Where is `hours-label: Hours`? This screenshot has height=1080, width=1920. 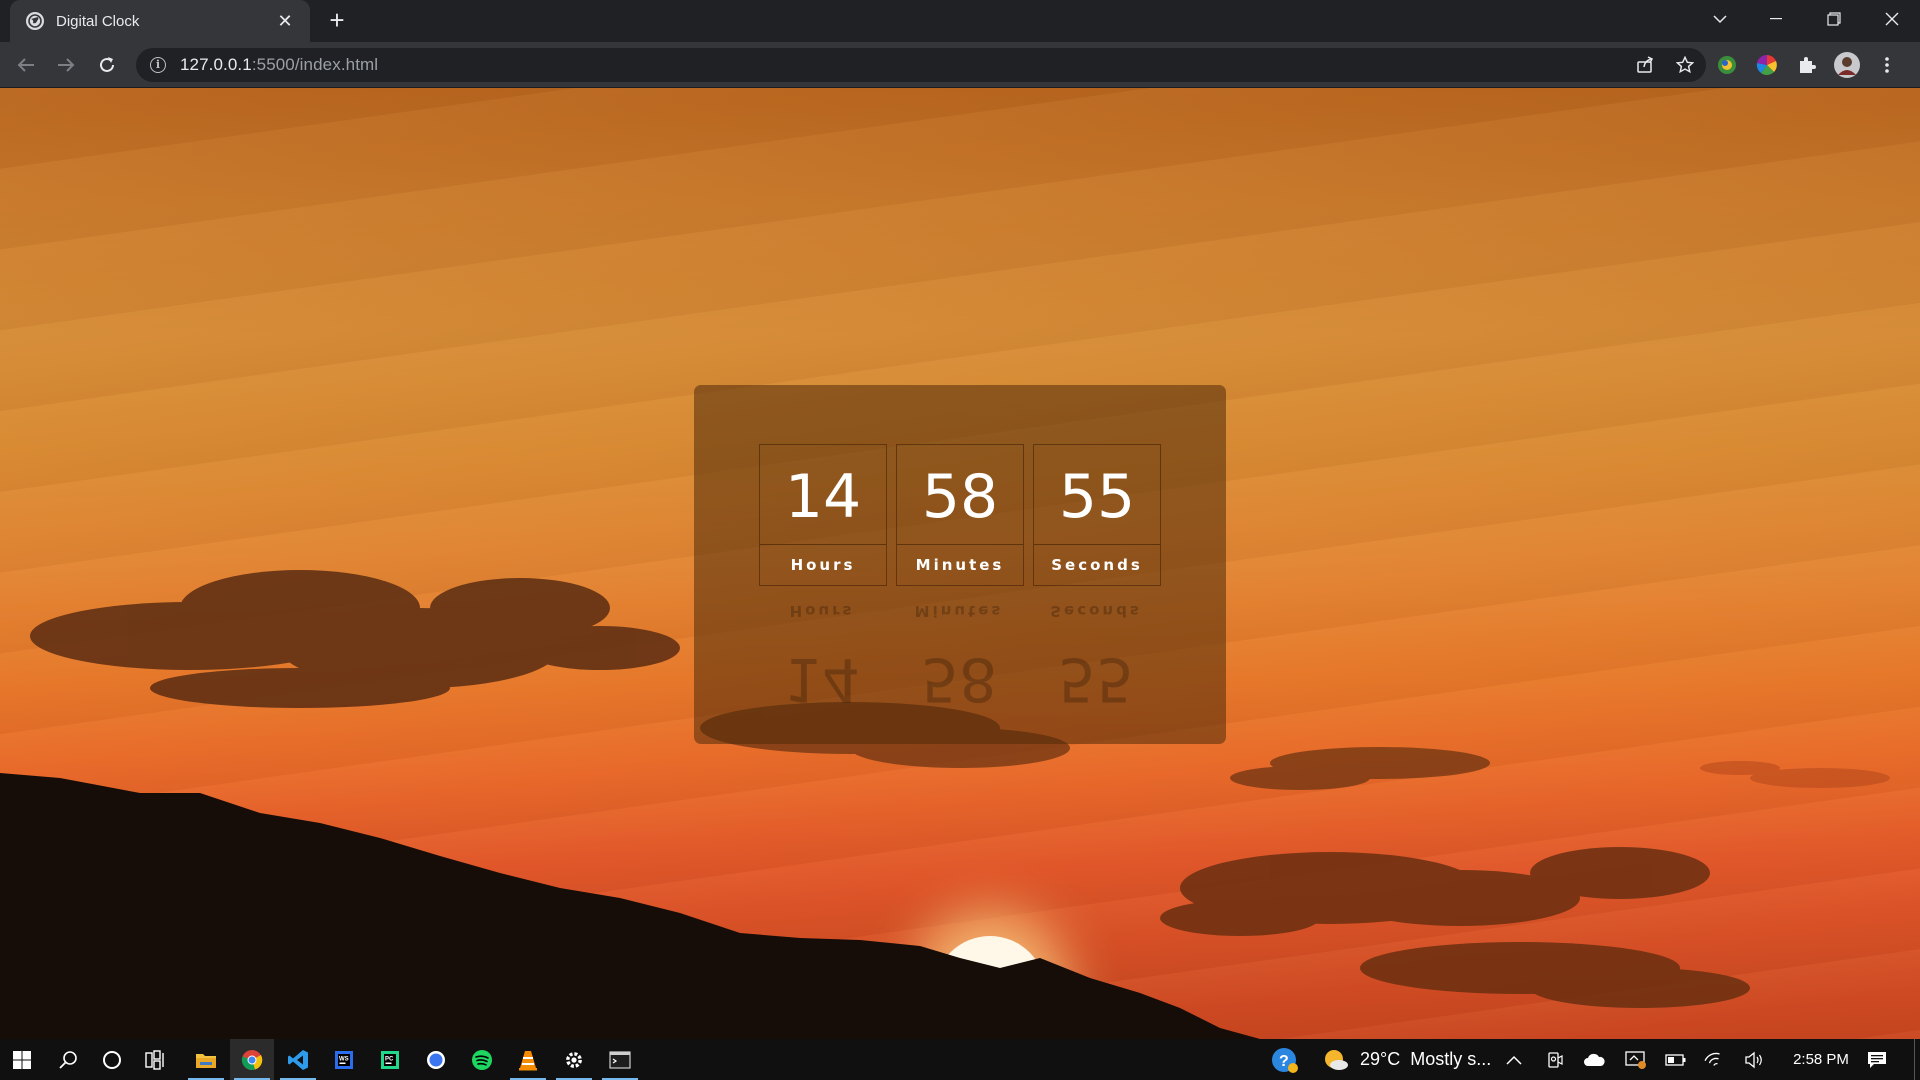 hours-label: Hours is located at coordinates (823, 565).